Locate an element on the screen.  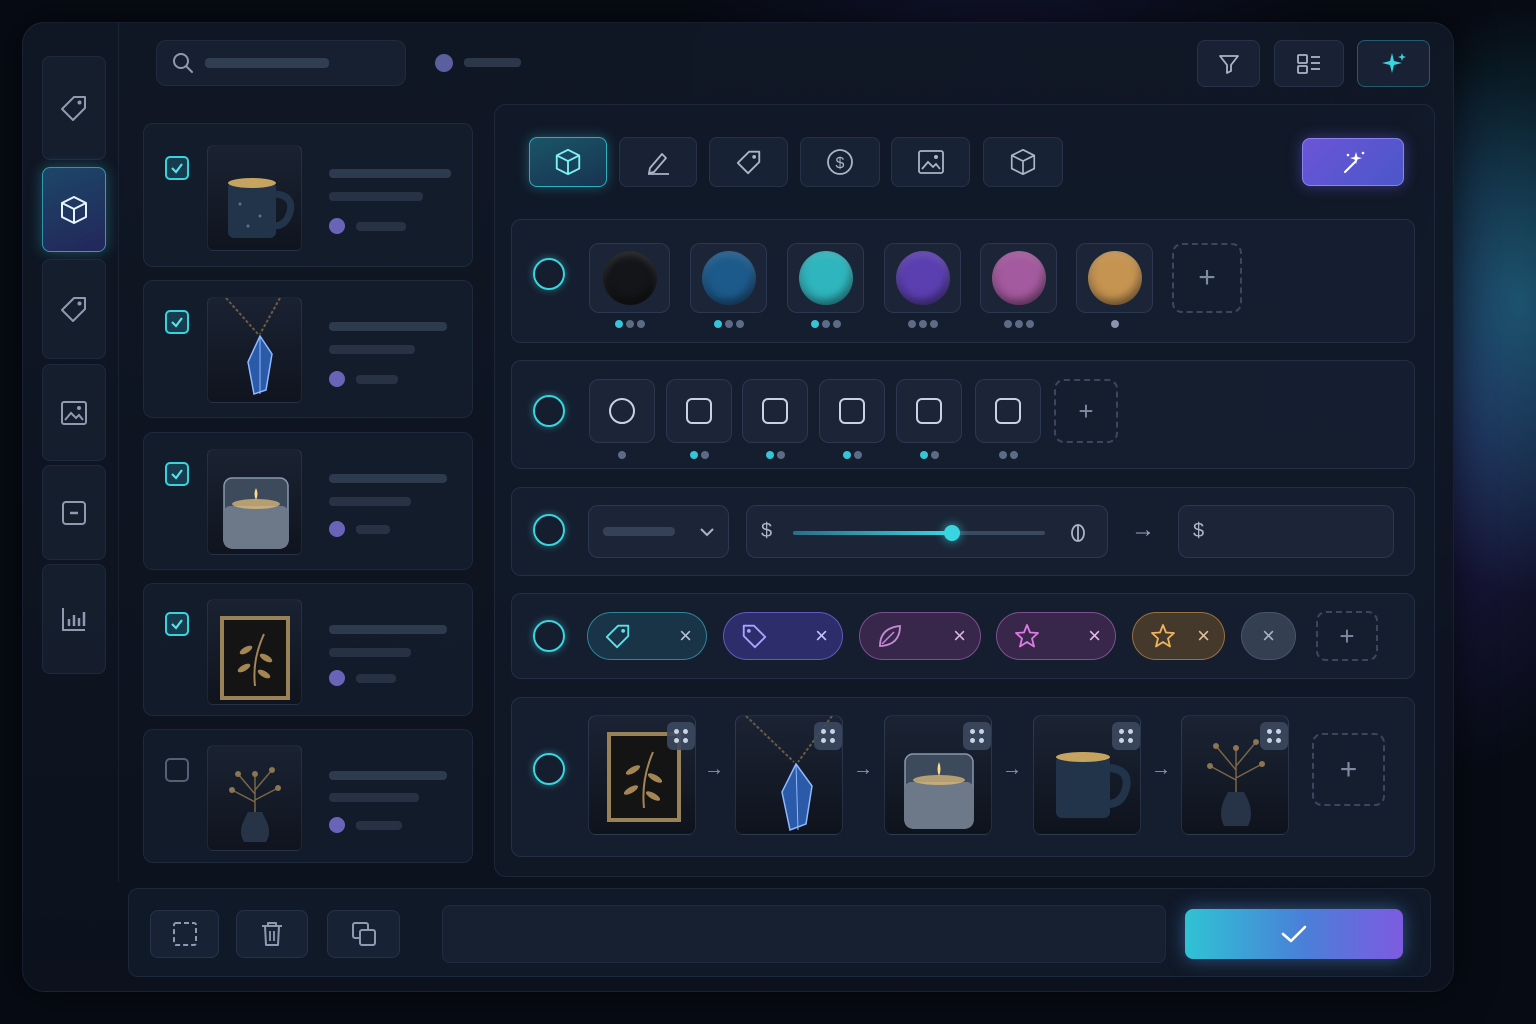
shape-row-radio is located at coordinates (549, 411).